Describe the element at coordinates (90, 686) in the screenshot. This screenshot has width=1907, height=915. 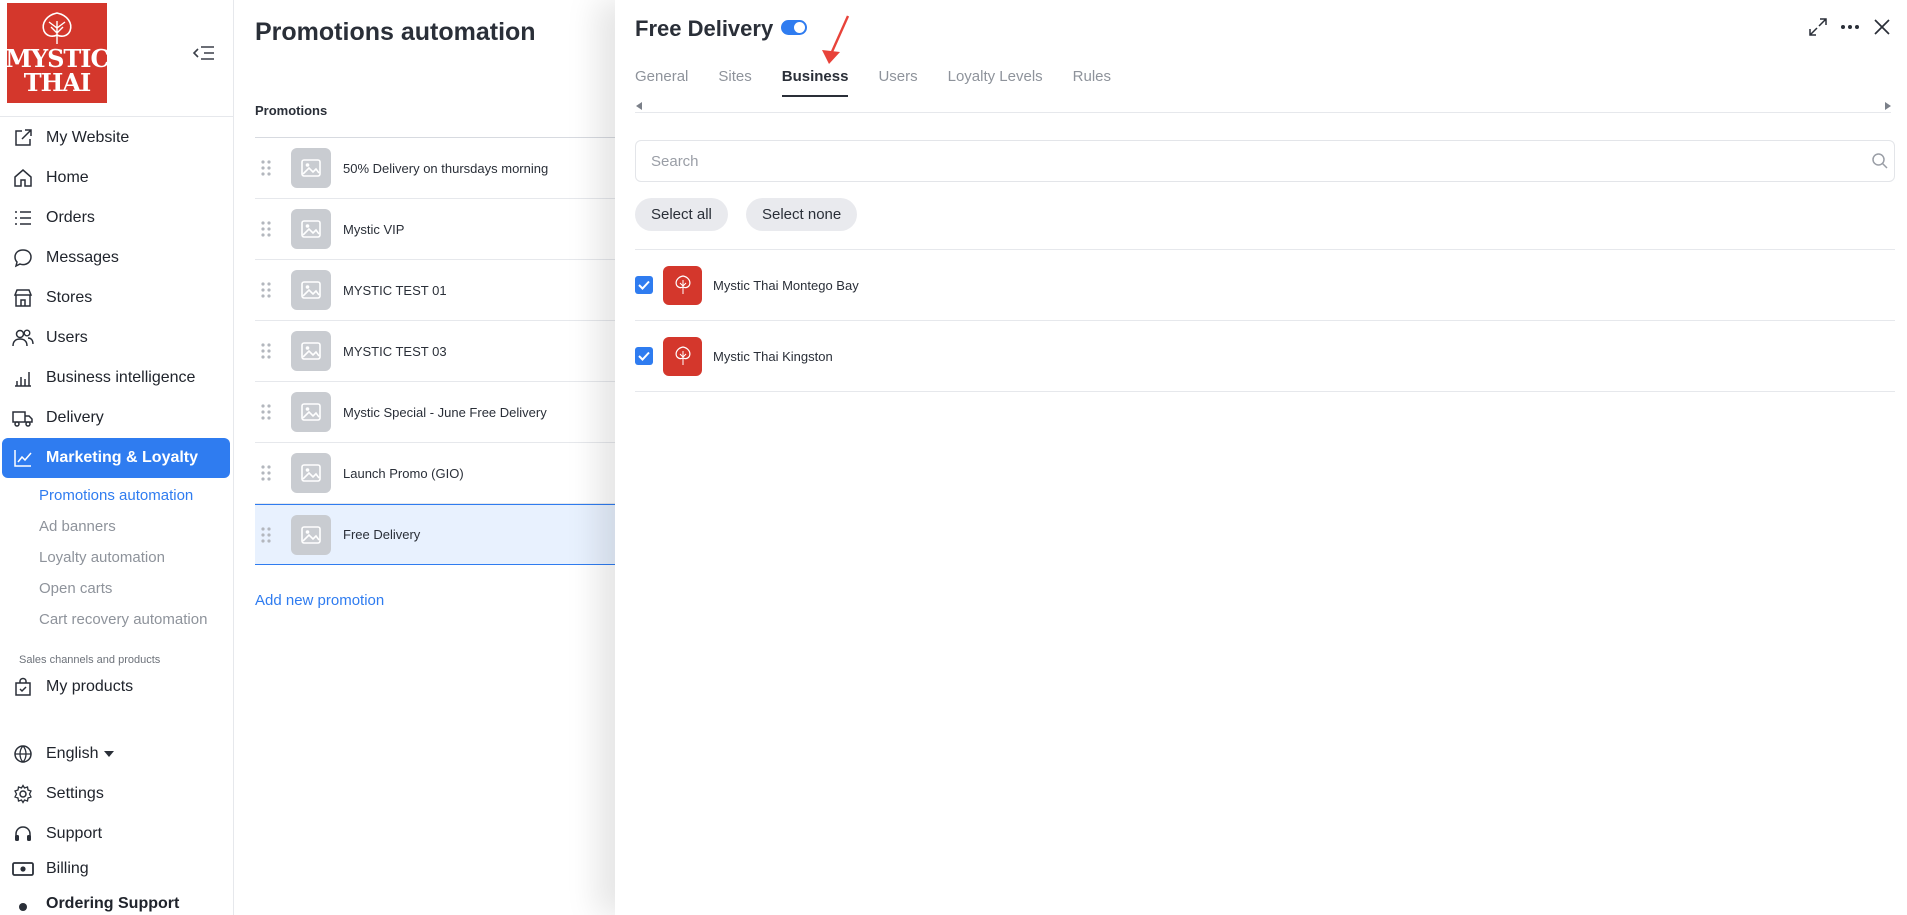
I see `nav-label: My products` at that location.